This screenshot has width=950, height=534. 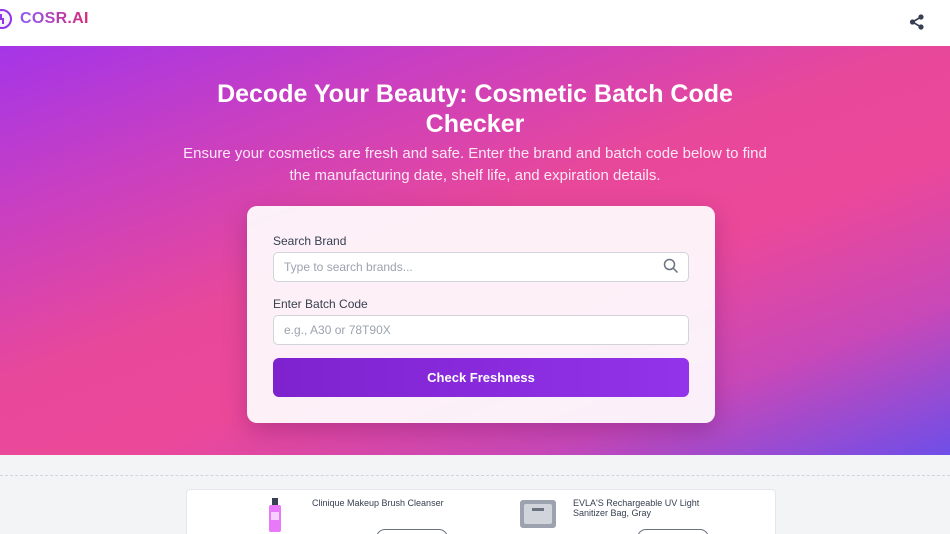 What do you see at coordinates (671, 266) in the screenshot?
I see `magnifier-icon` at bounding box center [671, 266].